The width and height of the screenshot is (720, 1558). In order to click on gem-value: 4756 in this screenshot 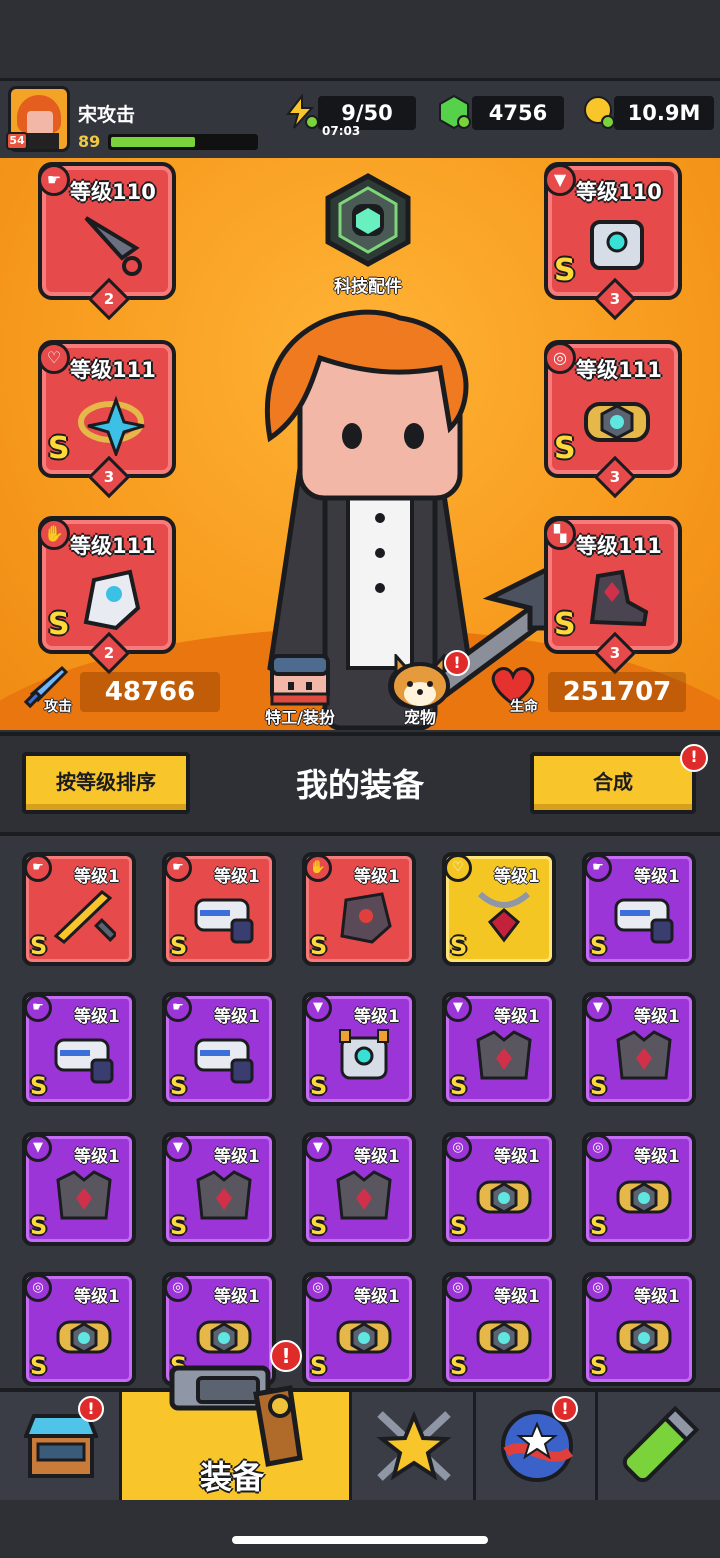, I will do `click(518, 113)`.